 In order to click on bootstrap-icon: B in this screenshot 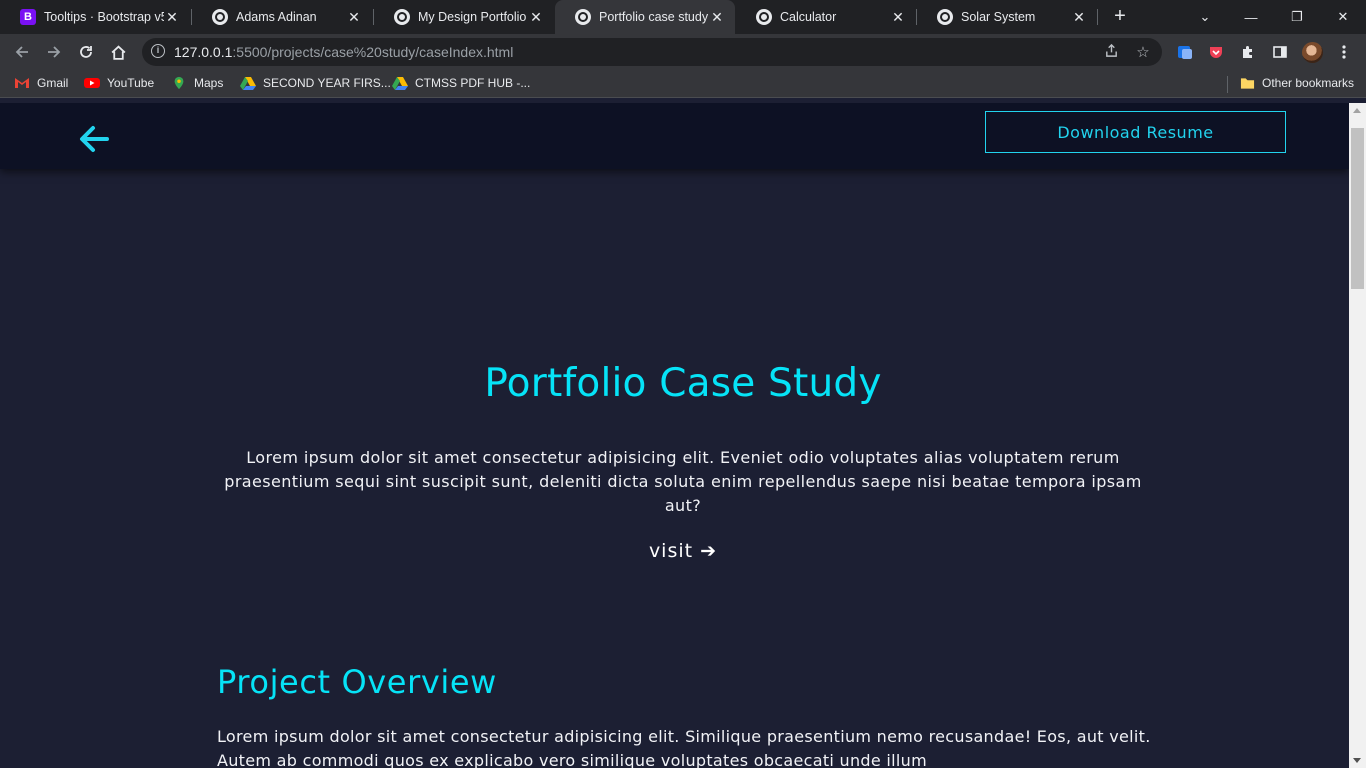, I will do `click(28, 17)`.